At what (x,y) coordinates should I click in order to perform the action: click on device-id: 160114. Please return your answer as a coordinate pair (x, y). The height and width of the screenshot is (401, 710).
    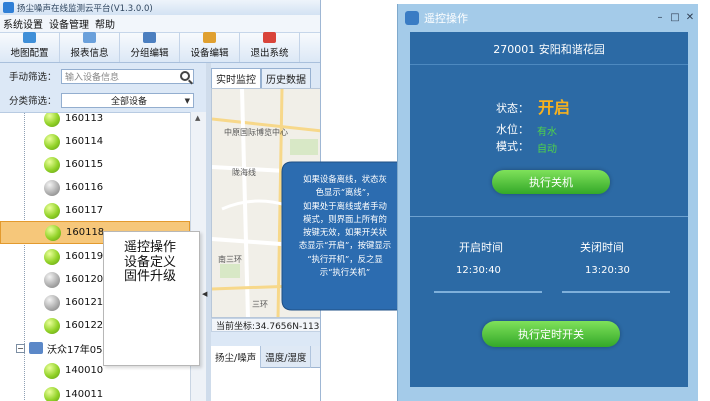
    Looking at the image, I should click on (84, 141).